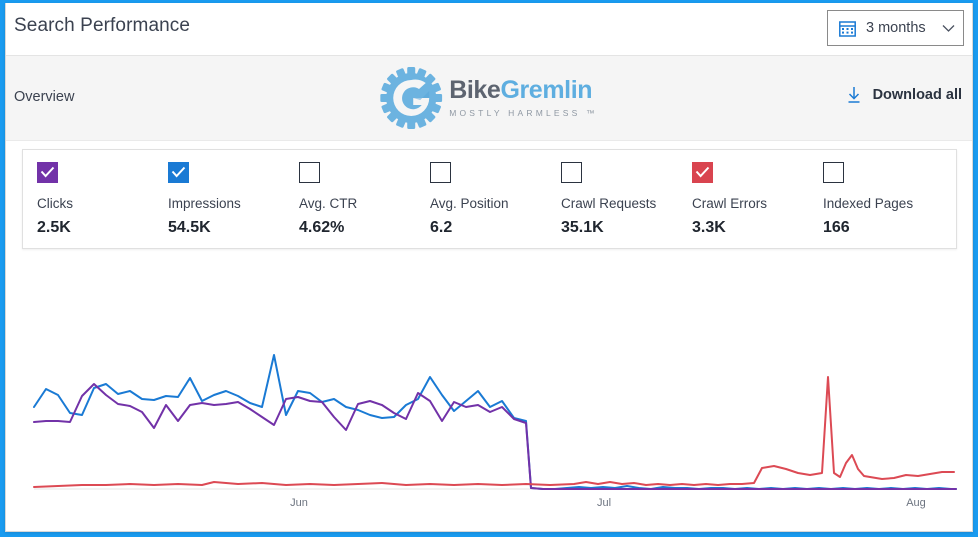 This screenshot has width=978, height=537. I want to click on metric-label: Indexed Pages, so click(868, 203).